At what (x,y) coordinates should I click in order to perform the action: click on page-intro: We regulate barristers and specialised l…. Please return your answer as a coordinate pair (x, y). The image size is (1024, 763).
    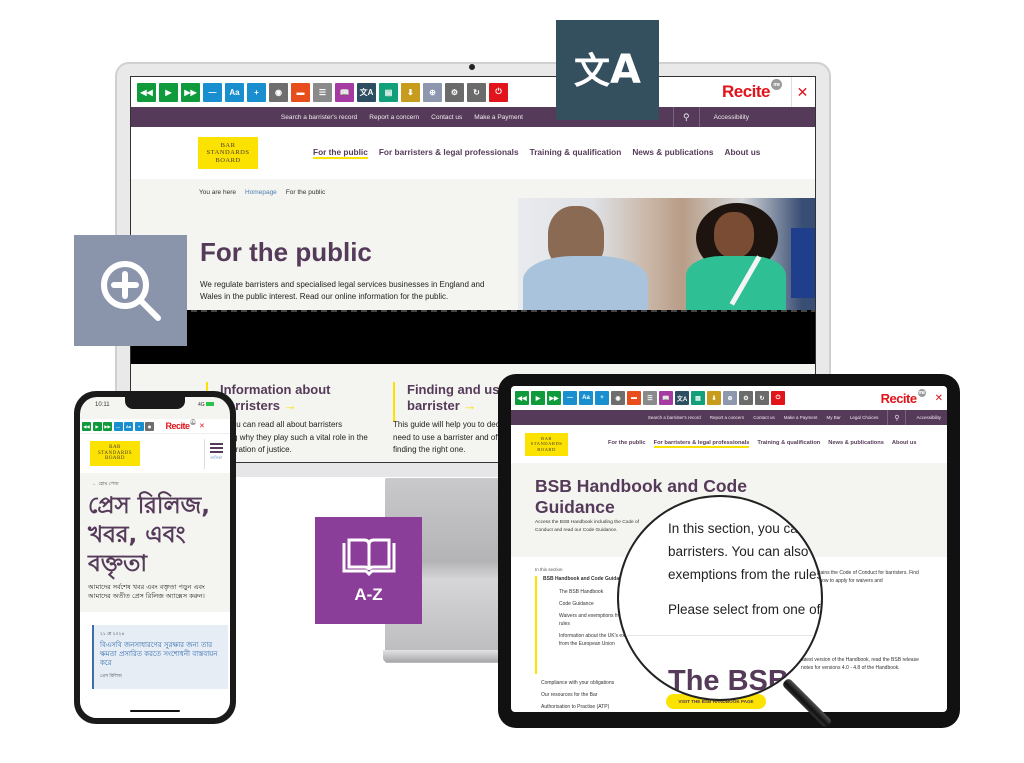
    Looking at the image, I should click on (342, 291).